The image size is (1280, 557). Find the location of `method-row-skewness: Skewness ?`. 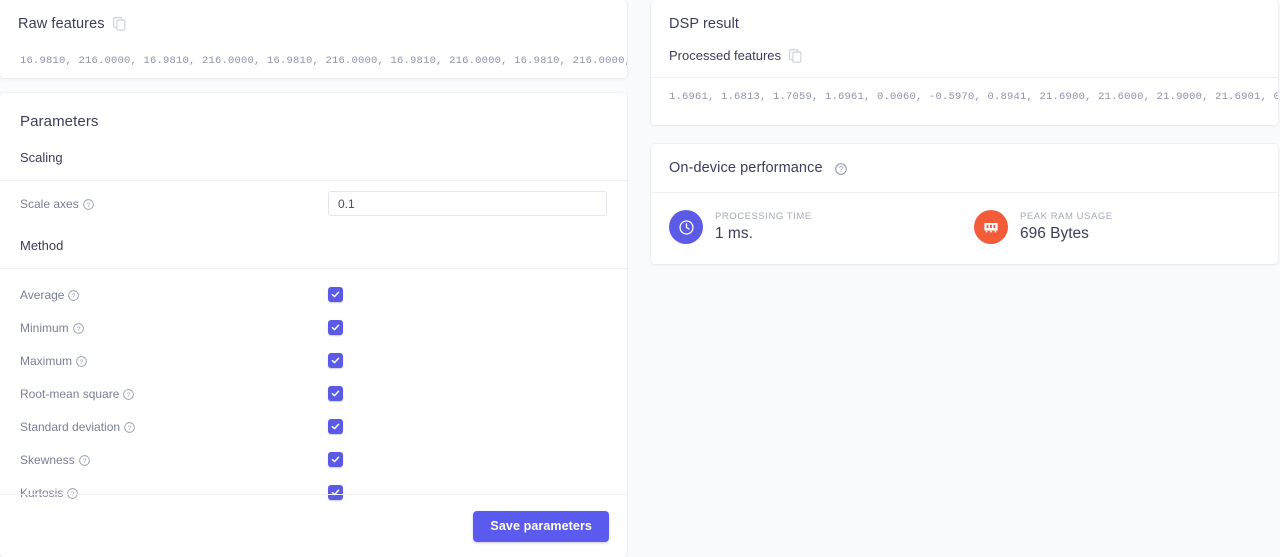

method-row-skewness: Skewness ? is located at coordinates (313, 459).